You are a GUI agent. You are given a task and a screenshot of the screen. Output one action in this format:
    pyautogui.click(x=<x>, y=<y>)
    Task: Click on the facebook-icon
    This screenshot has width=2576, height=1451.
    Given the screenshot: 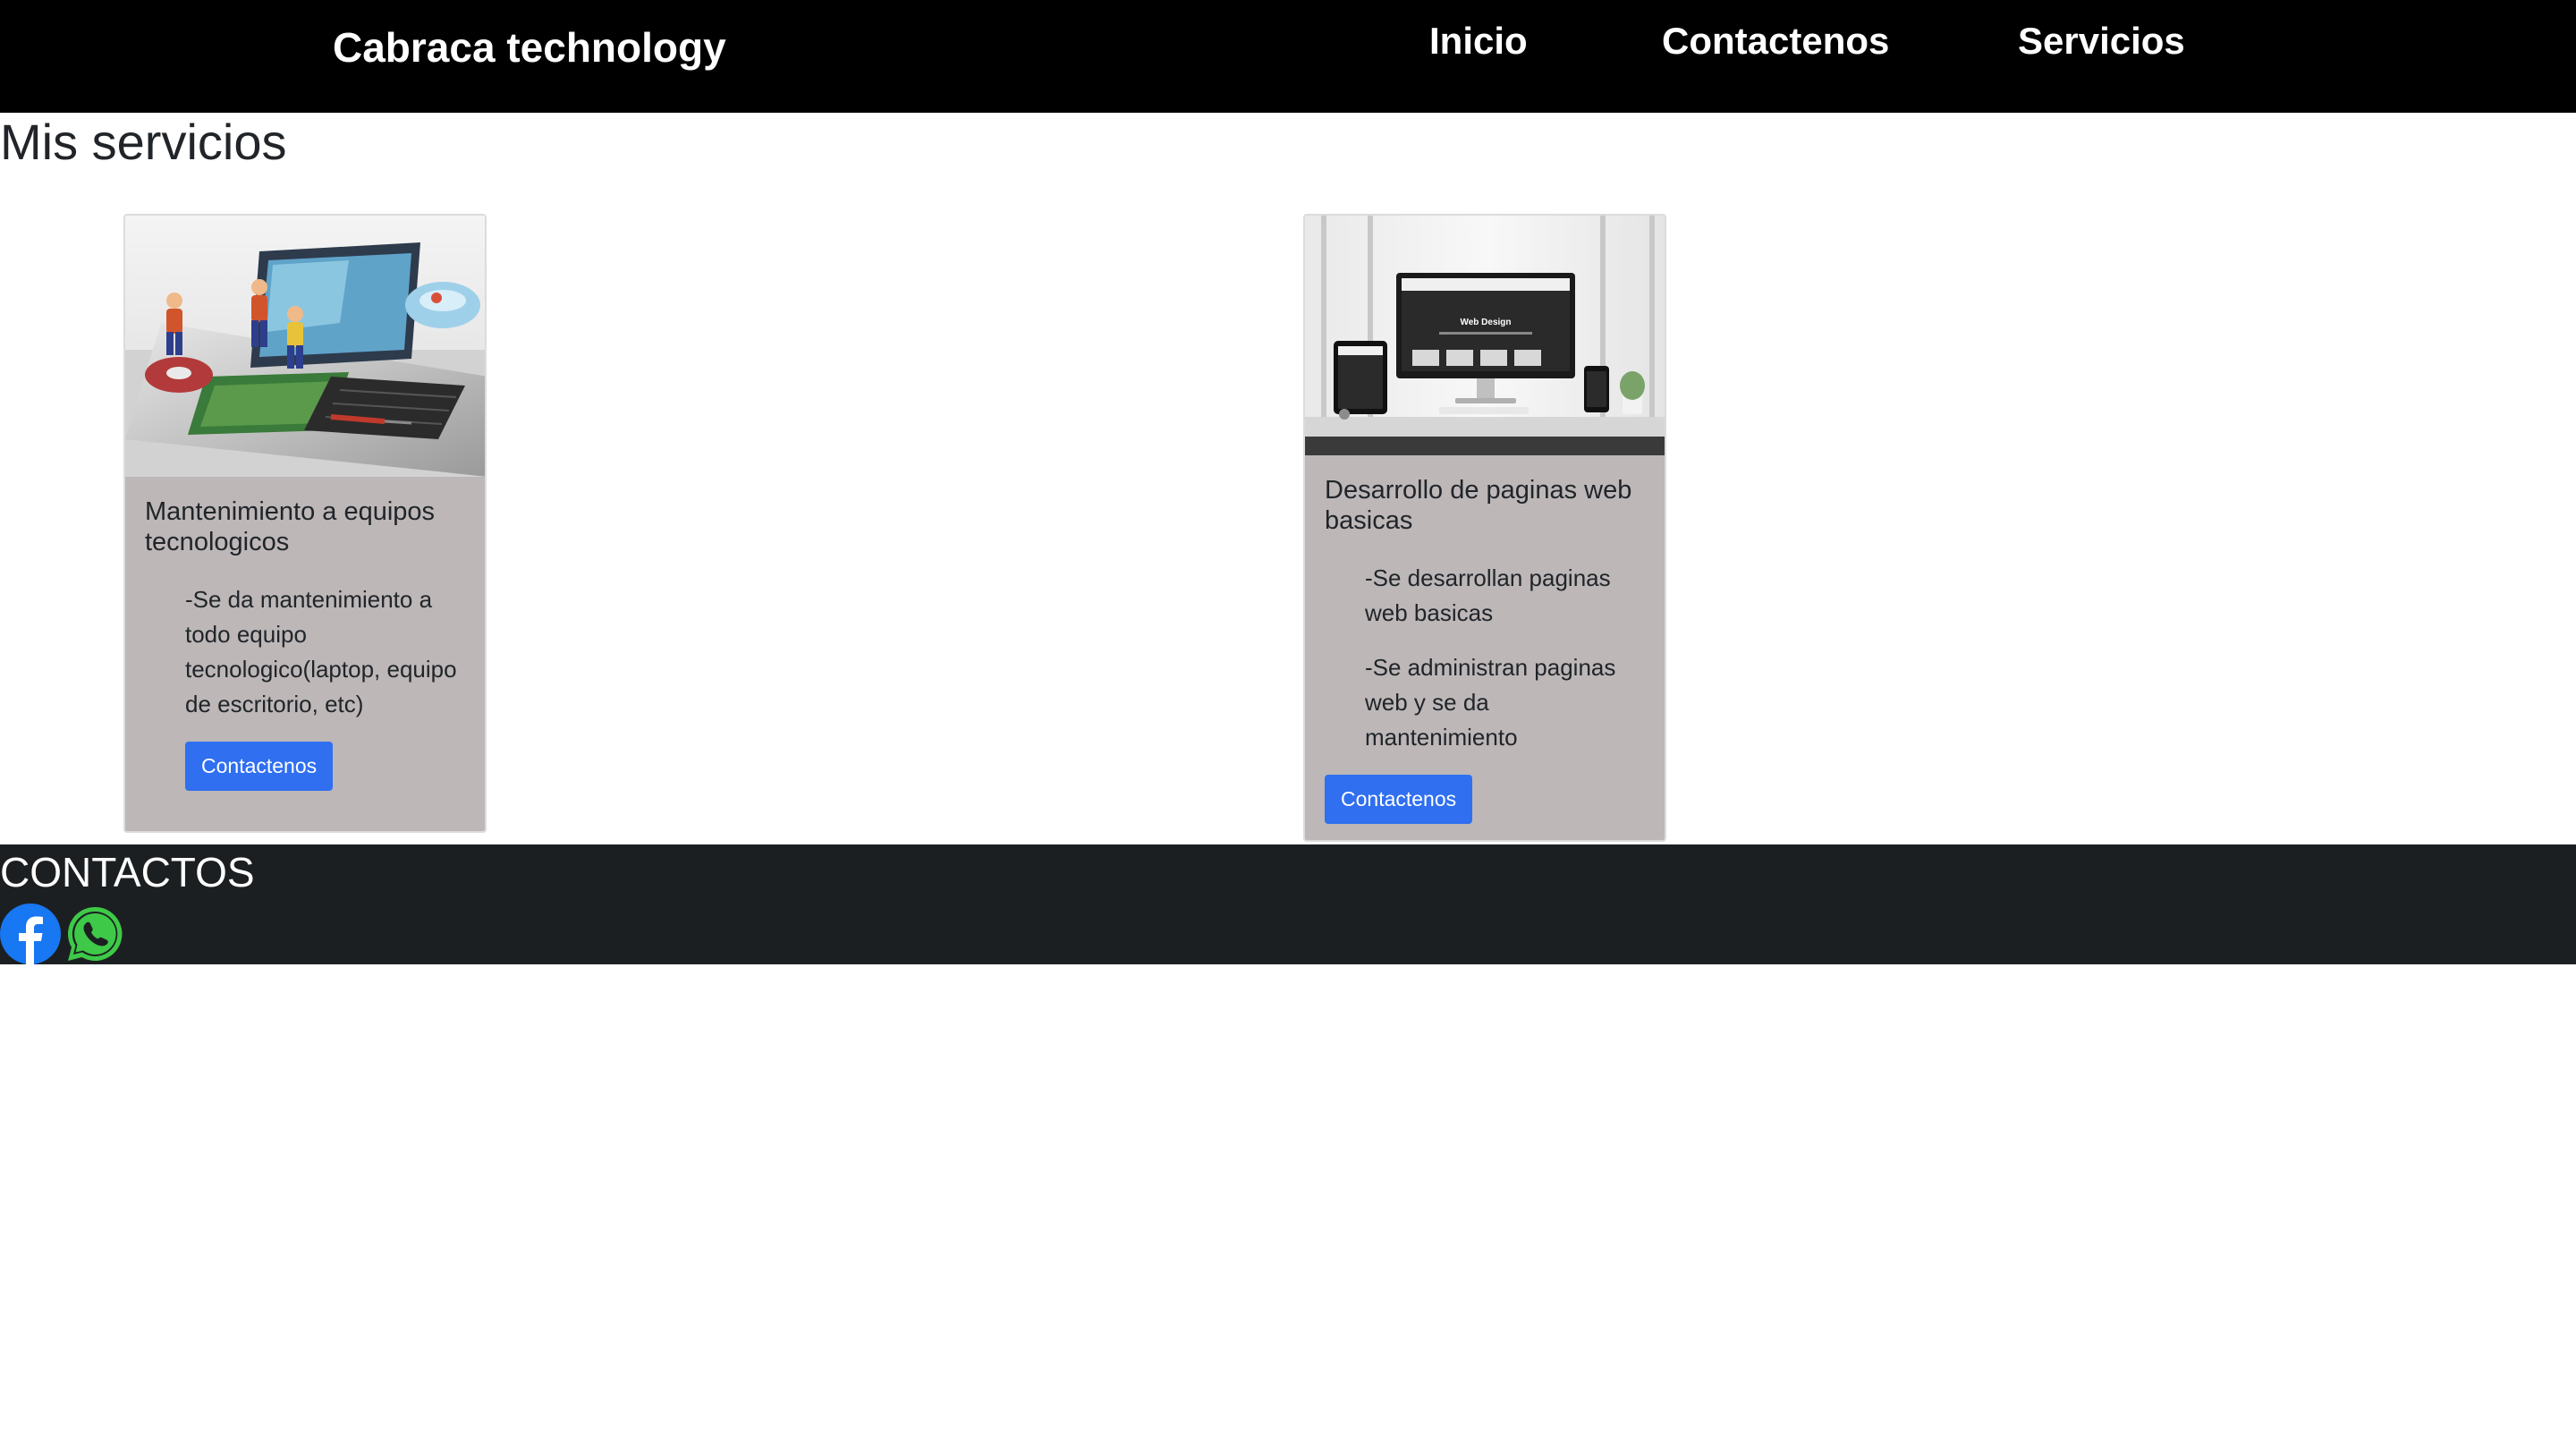 What is the action you would take?
    pyautogui.click(x=30, y=934)
    